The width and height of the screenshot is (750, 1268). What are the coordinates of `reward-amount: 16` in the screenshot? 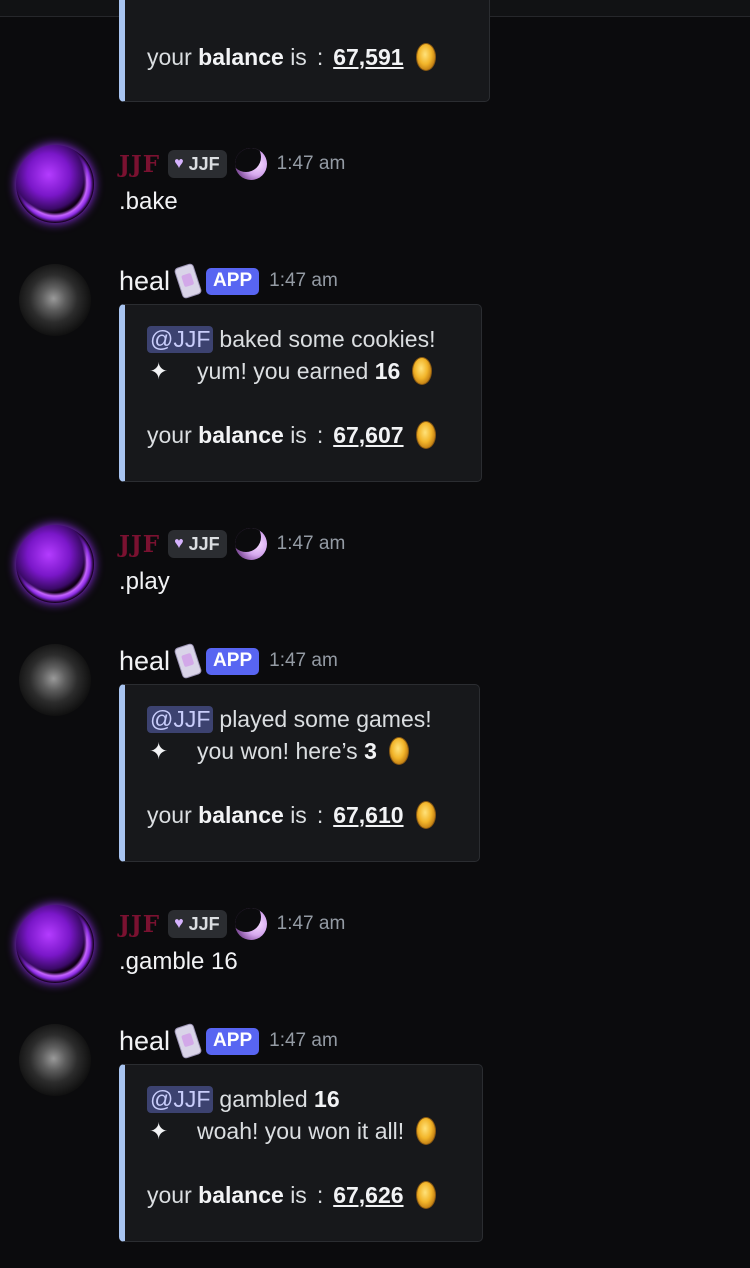 It's located at (387, 370).